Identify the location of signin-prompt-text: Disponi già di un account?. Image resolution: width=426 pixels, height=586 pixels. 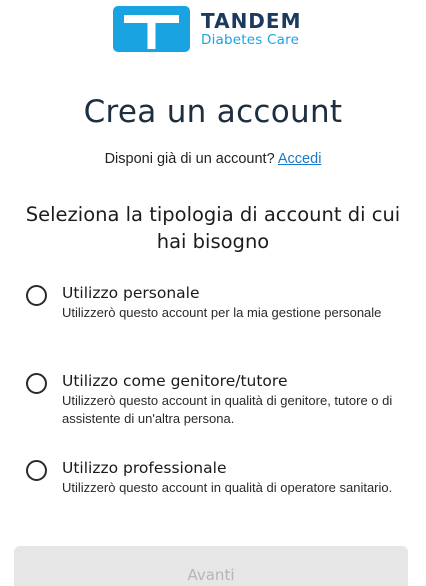
(189, 159).